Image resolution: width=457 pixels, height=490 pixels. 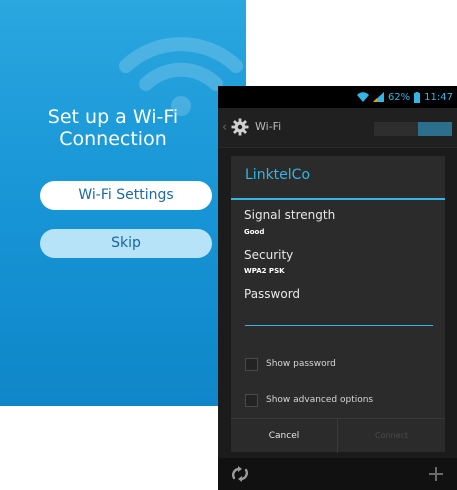 What do you see at coordinates (338, 199) in the screenshot?
I see `dialog-title-divider` at bounding box center [338, 199].